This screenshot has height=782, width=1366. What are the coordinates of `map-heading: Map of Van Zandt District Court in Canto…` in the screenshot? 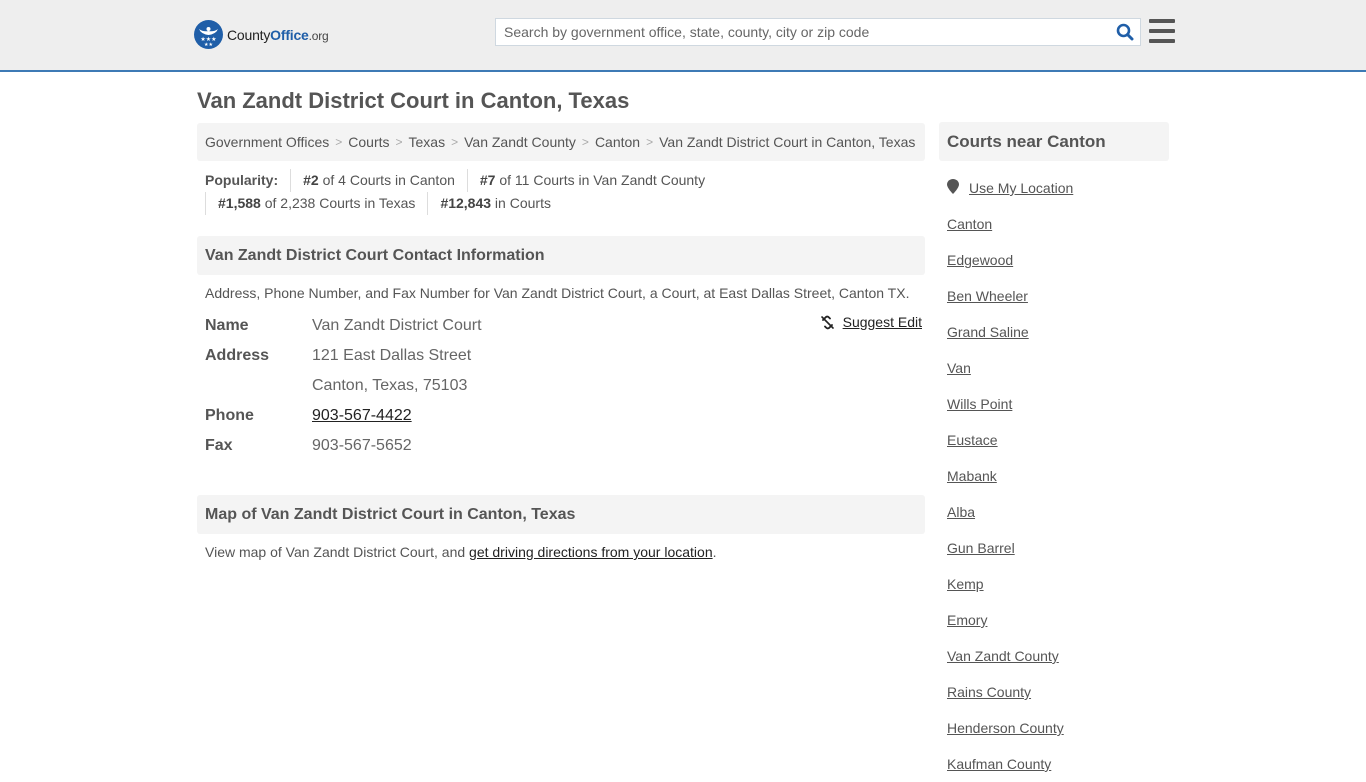 It's located at (561, 514).